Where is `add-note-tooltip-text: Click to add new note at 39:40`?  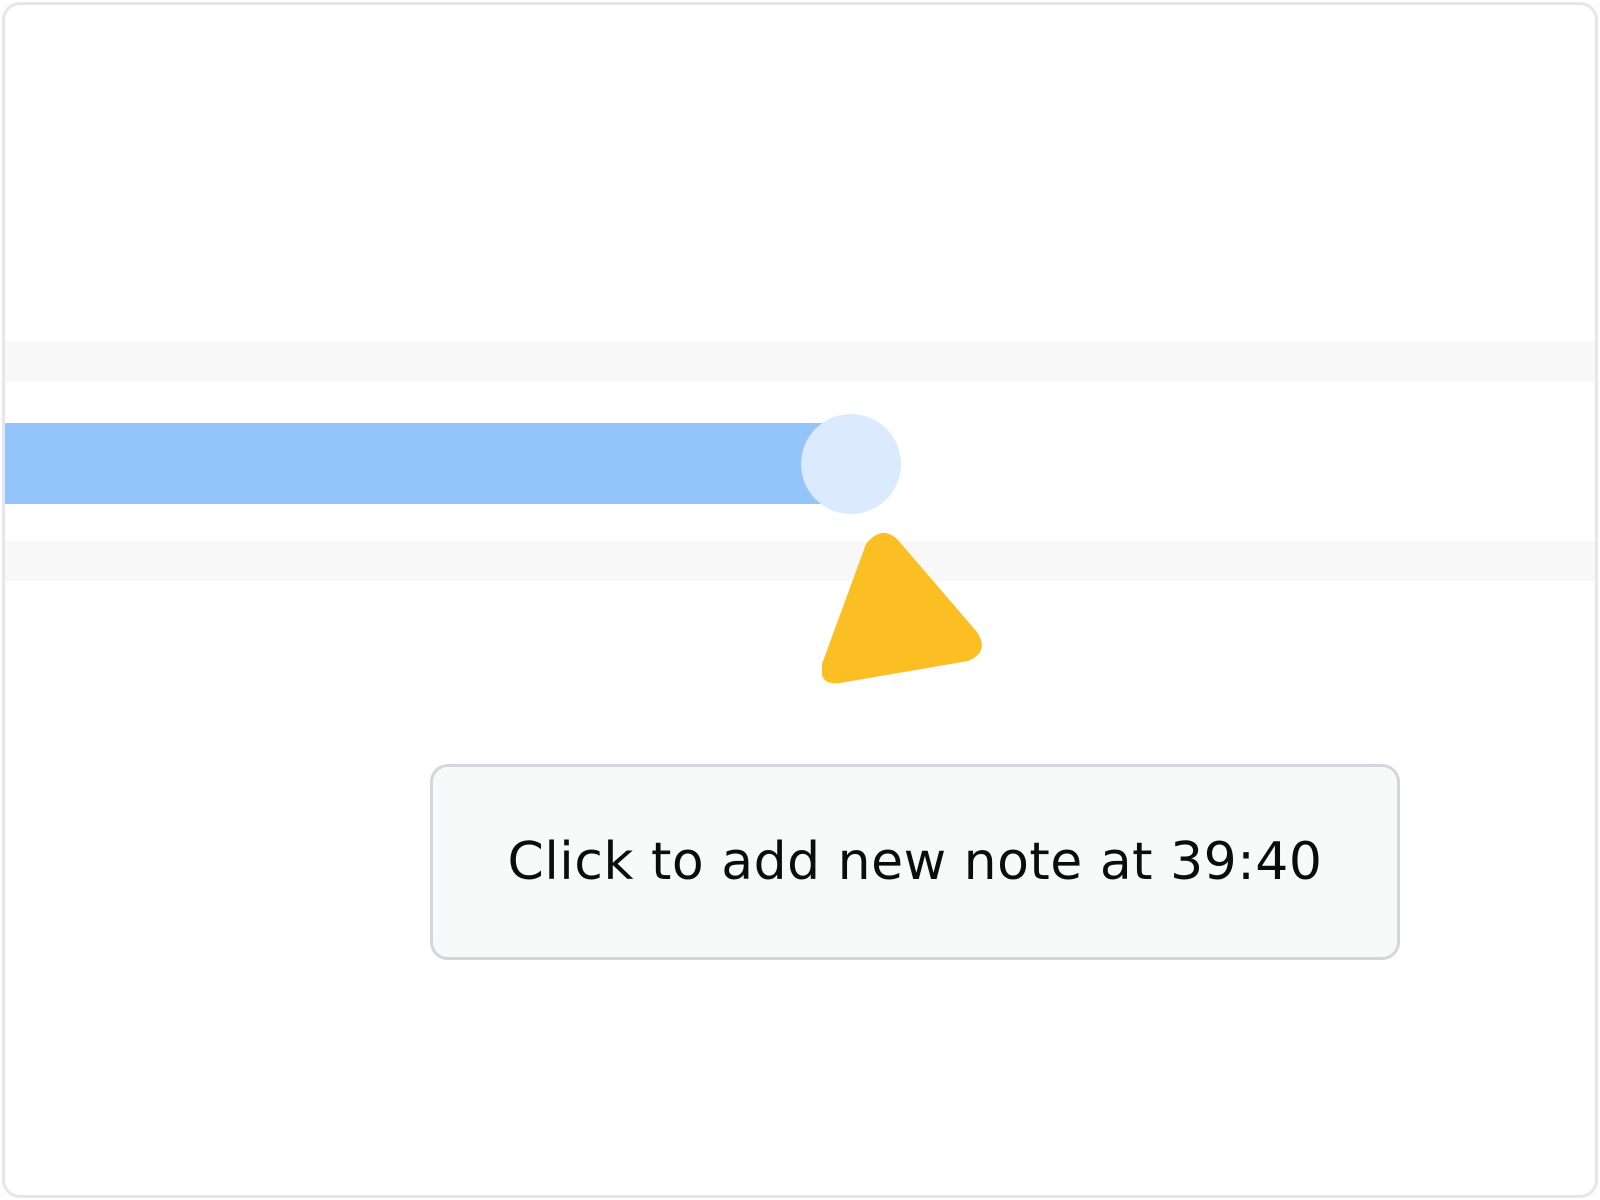
add-note-tooltip-text: Click to add new note at 39:40 is located at coordinates (915, 862).